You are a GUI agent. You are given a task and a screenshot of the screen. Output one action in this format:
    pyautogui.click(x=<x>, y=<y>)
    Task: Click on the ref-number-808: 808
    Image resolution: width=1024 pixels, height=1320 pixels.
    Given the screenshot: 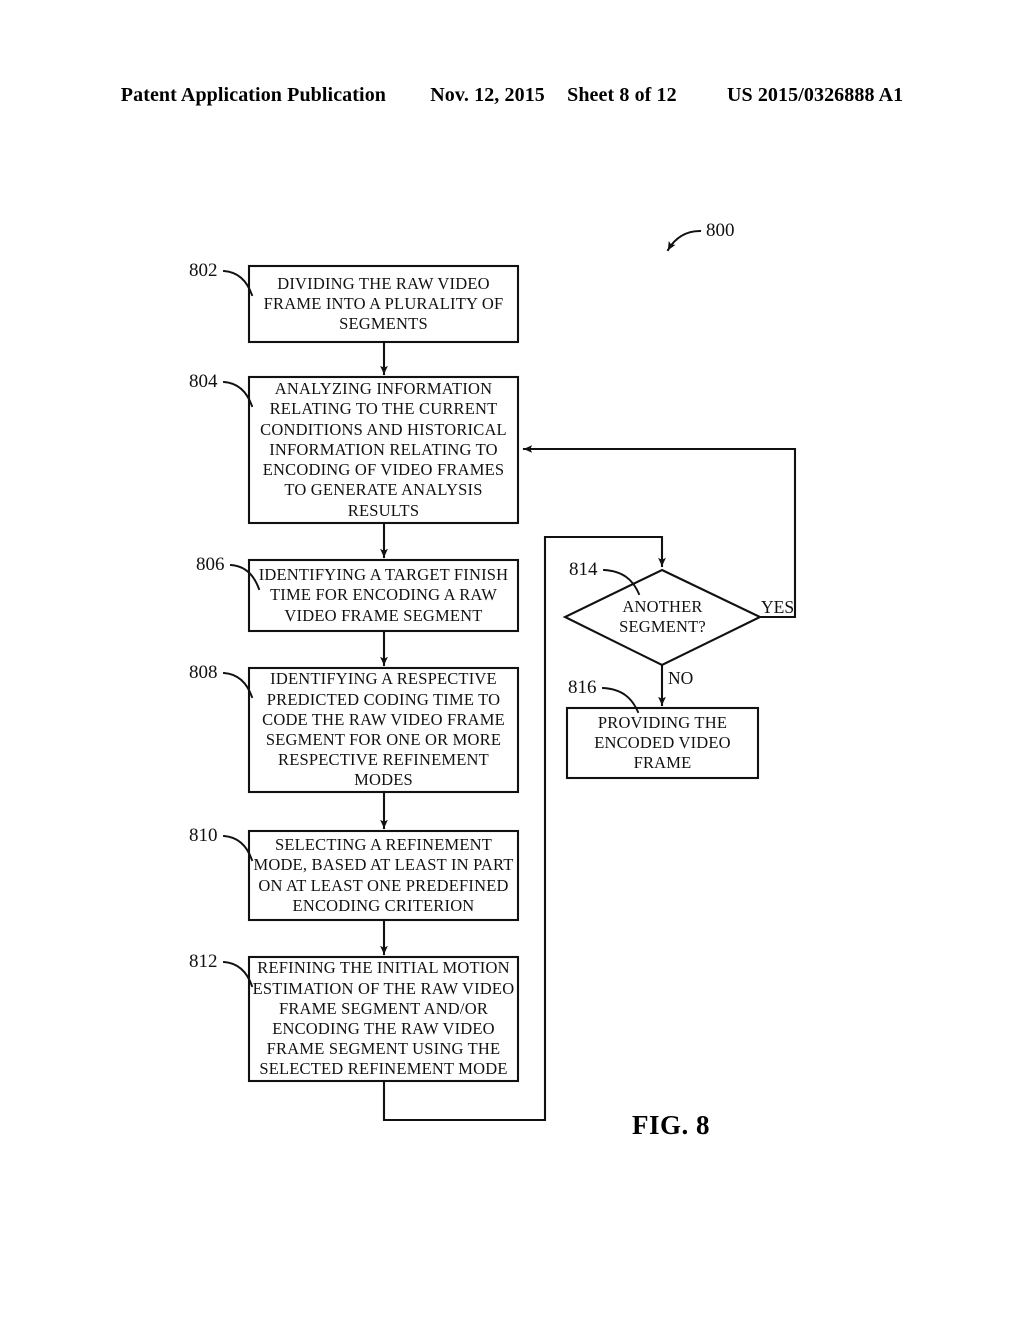 What is the action you would take?
    pyautogui.click(x=203, y=672)
    